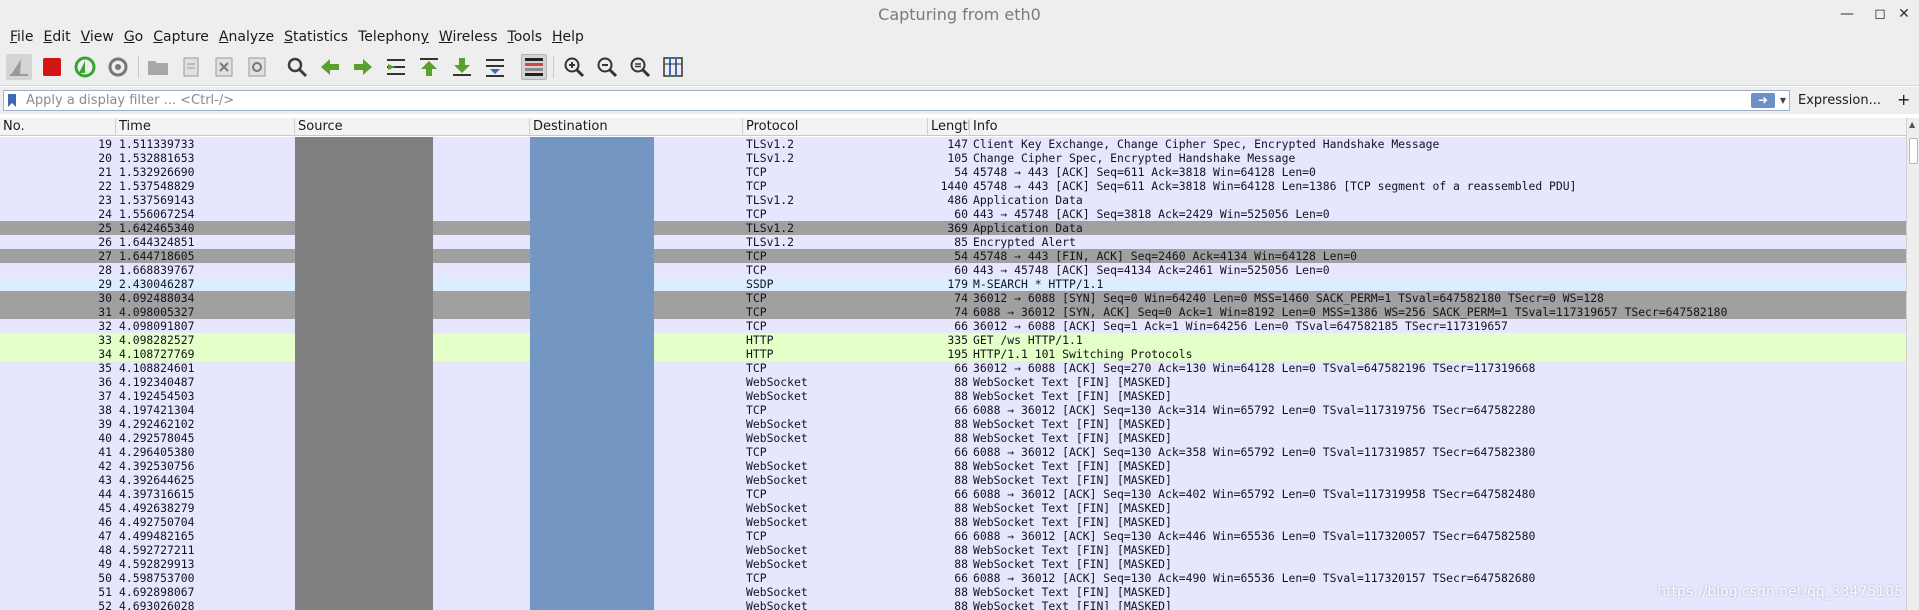 This screenshot has width=1919, height=610. What do you see at coordinates (569, 37) in the screenshot?
I see `menu-help: Help` at bounding box center [569, 37].